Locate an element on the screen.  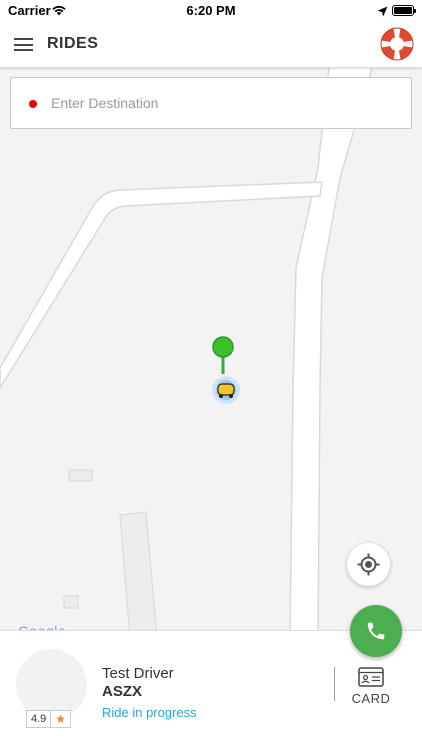
crosshair-icon is located at coordinates (368, 564).